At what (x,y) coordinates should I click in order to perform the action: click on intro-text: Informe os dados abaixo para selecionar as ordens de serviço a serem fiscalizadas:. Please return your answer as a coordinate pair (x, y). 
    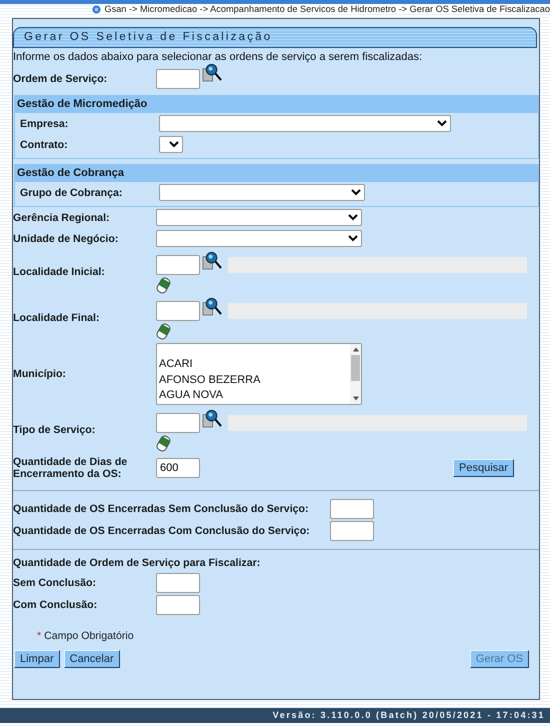
    Looking at the image, I should click on (218, 58).